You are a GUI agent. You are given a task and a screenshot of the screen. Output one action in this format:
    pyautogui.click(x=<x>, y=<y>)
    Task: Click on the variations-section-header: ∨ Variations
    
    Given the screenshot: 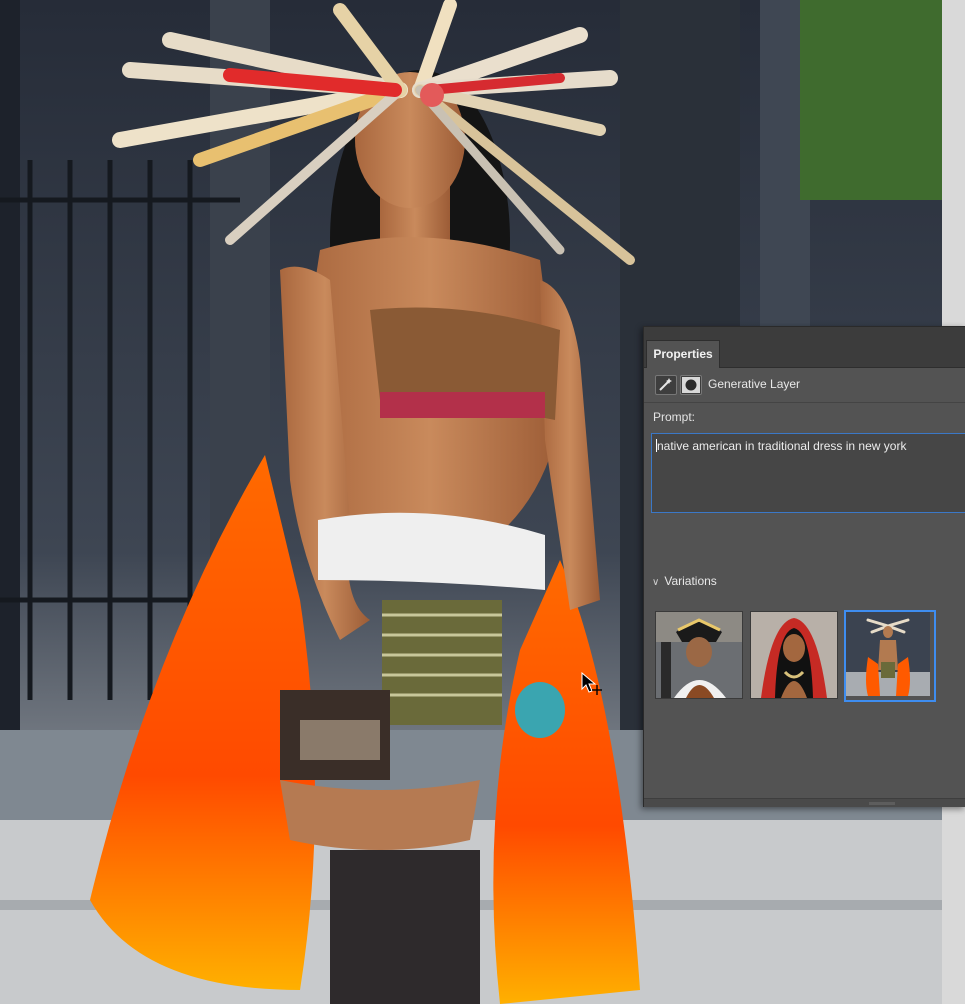 What is the action you would take?
    pyautogui.click(x=684, y=581)
    